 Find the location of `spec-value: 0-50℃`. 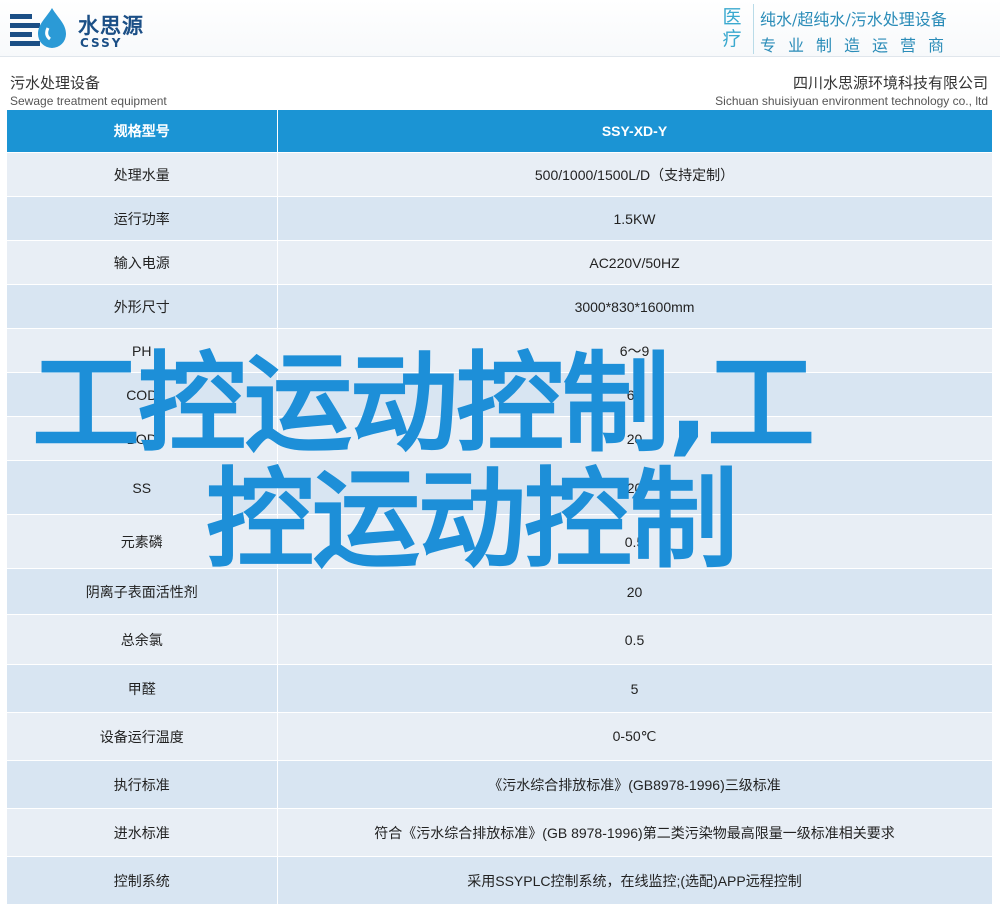

spec-value: 0-50℃ is located at coordinates (635, 736).